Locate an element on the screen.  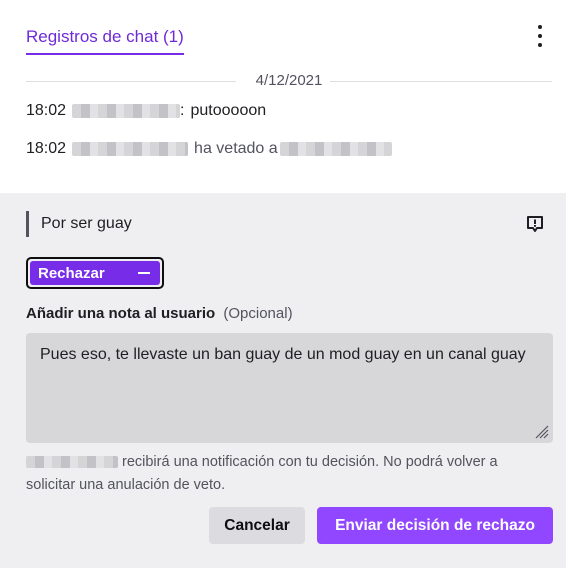
chat-log-line: 18:02 ha vetado a is located at coordinates (209, 149).